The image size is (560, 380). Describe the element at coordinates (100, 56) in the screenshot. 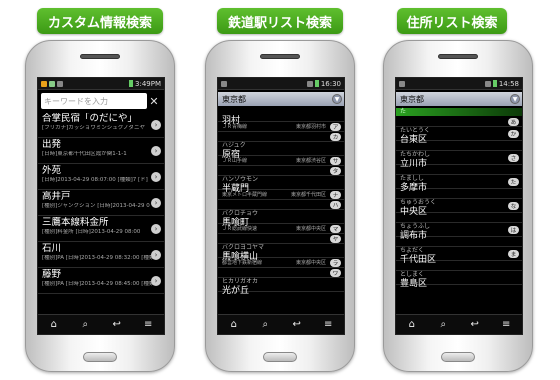

I see `speaker` at that location.